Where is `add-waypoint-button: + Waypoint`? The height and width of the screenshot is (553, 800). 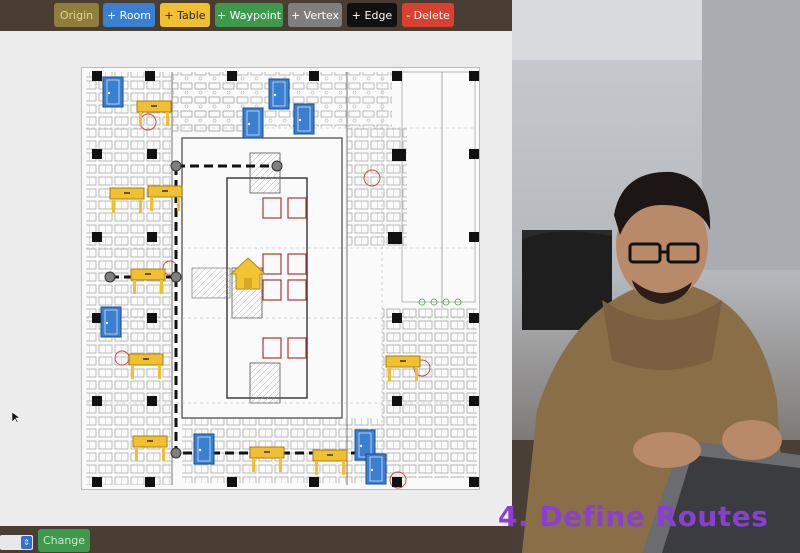
add-waypoint-button: + Waypoint is located at coordinates (249, 15).